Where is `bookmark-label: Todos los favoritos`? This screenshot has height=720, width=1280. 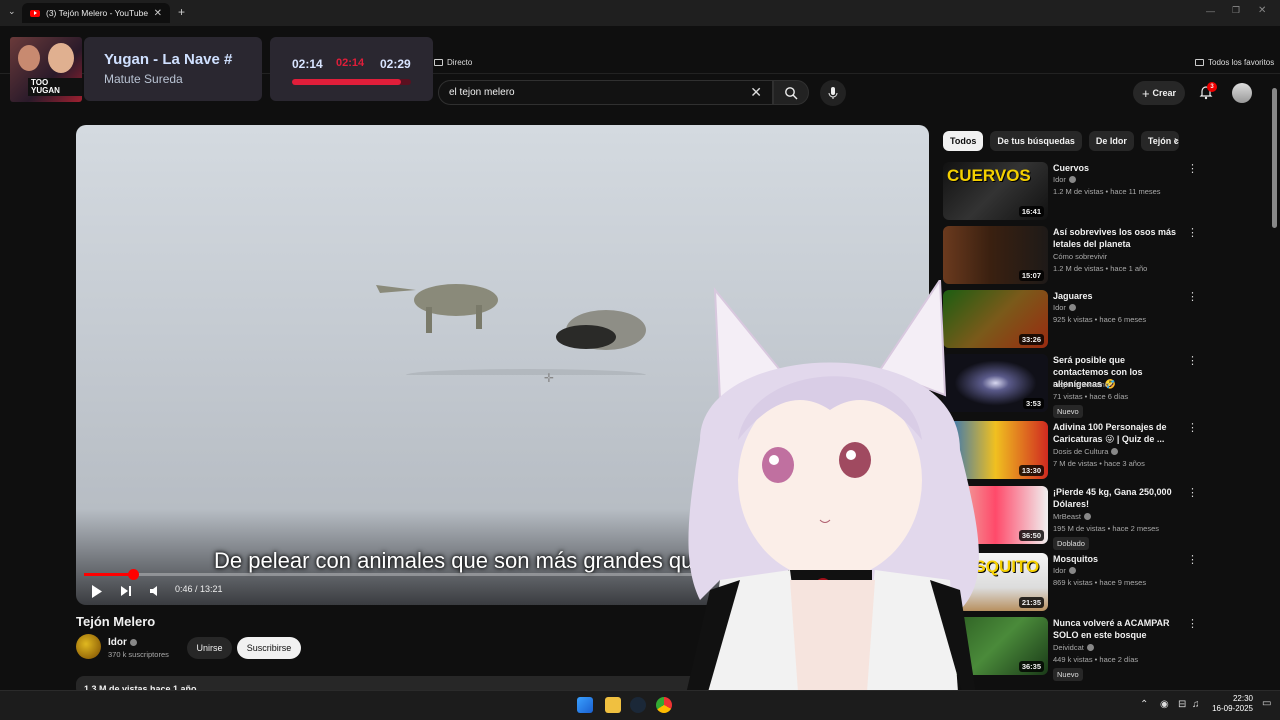 bookmark-label: Todos los favoritos is located at coordinates (1241, 62).